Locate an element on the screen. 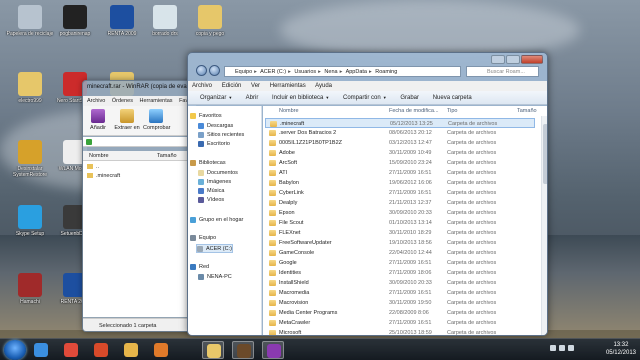 This screenshot has width=640, height=360. winrar-menu-ordenes: Órdenes is located at coordinates (122, 101).